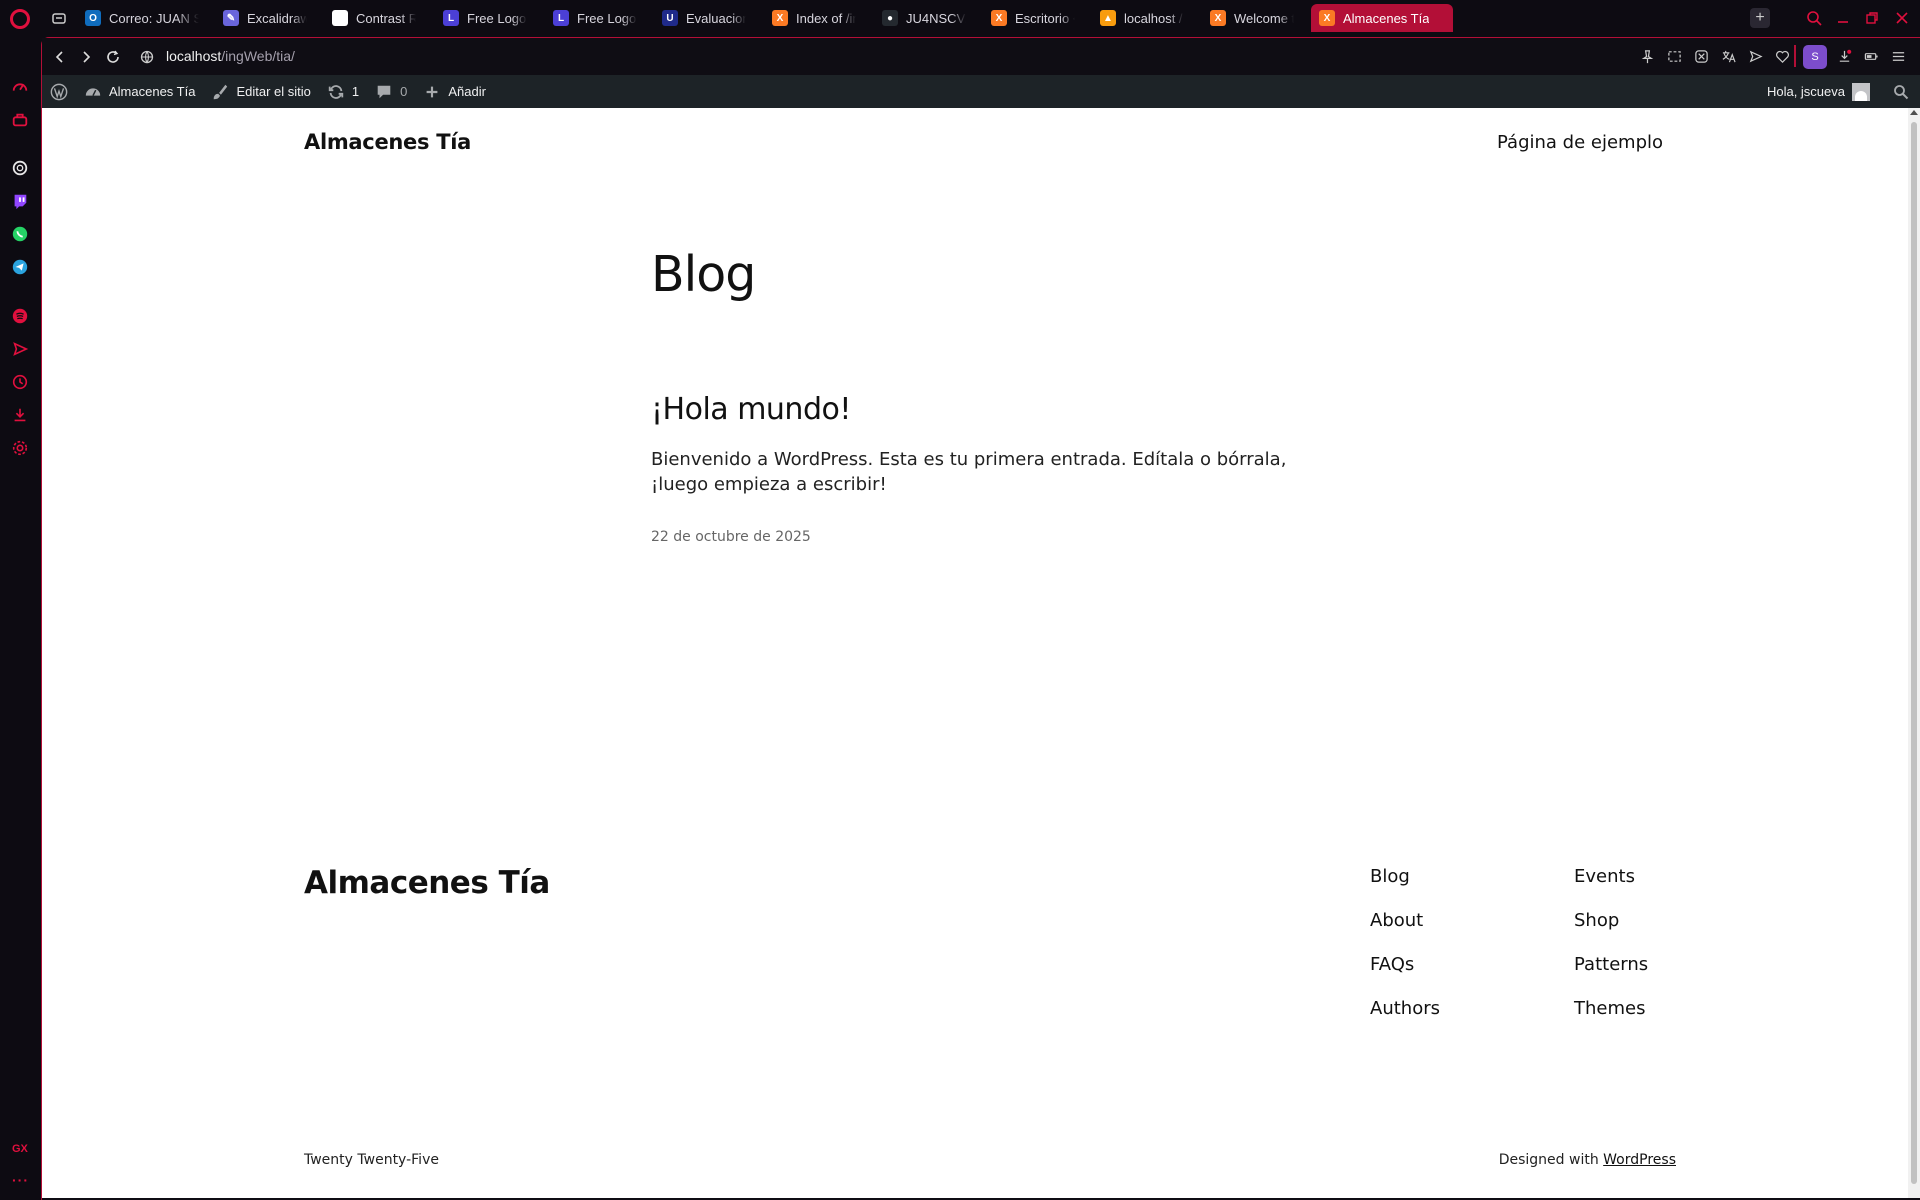  I want to click on wp-comments-count: 0, so click(404, 91).